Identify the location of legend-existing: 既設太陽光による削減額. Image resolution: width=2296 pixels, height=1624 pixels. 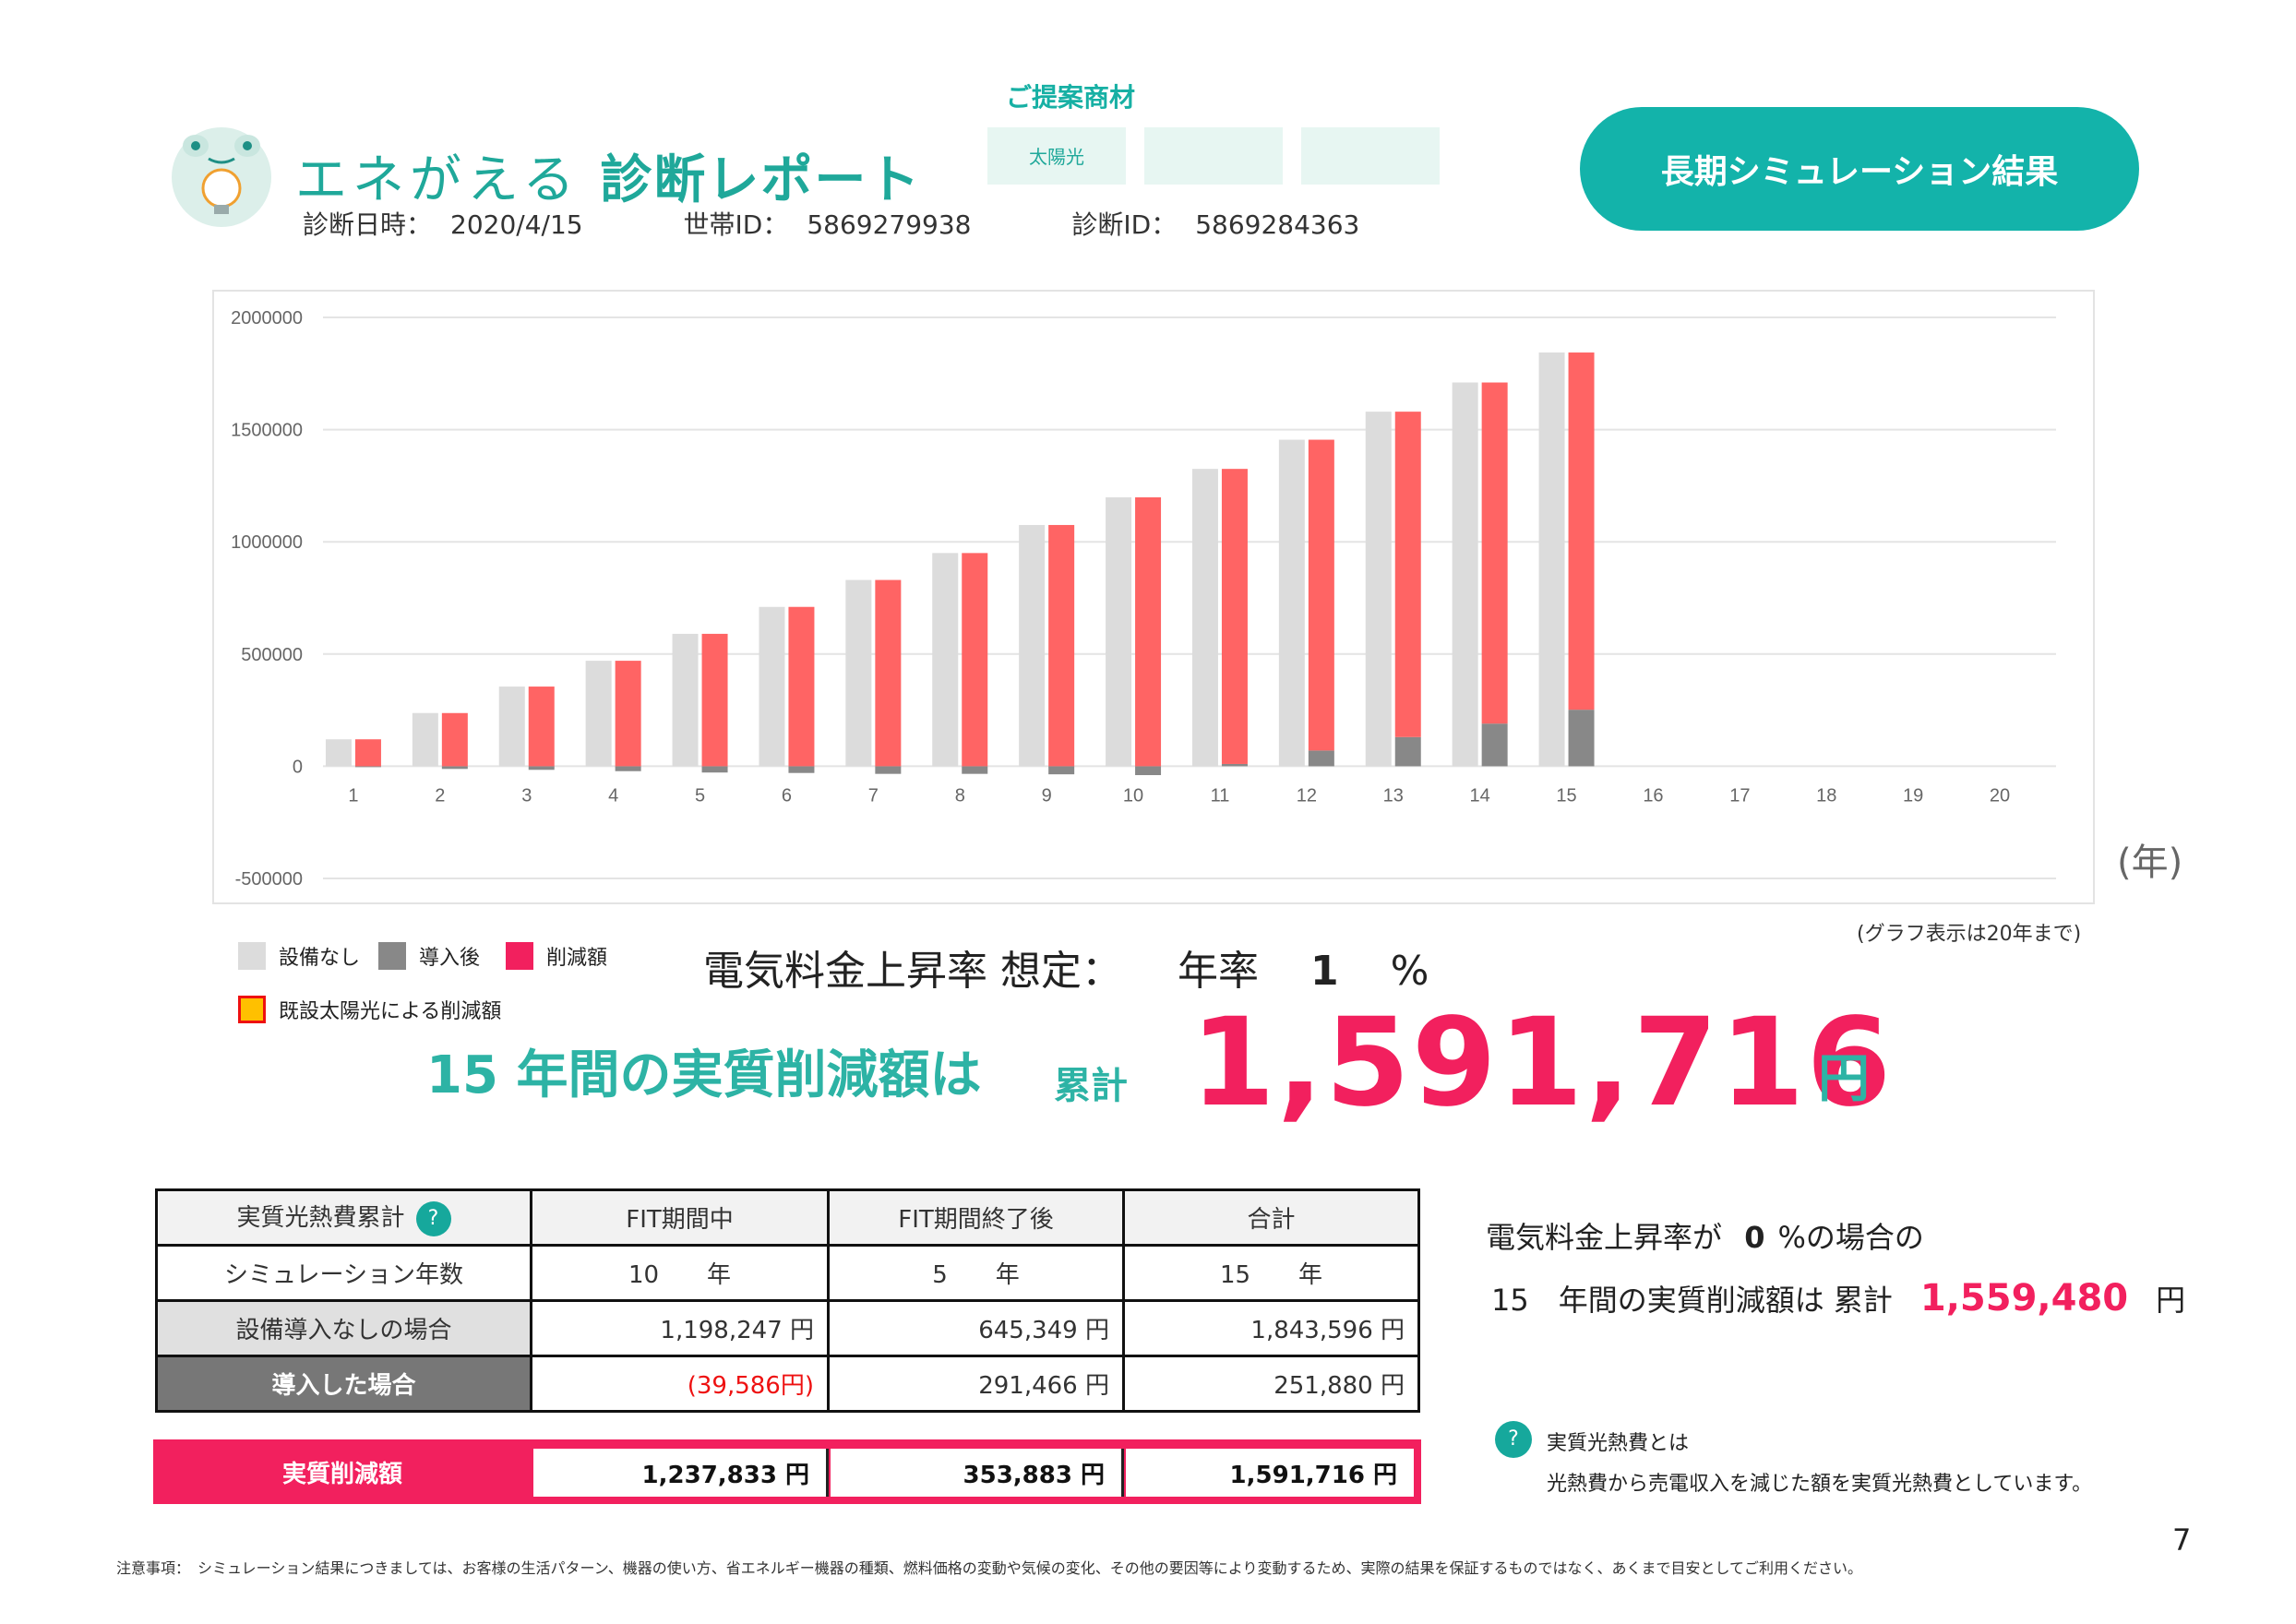
(369, 1009).